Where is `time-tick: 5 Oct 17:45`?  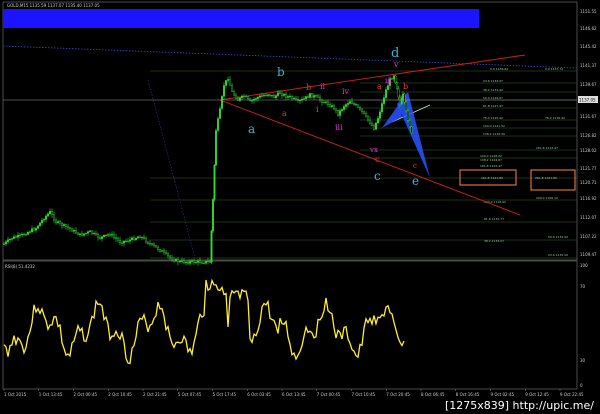 time-tick: 5 Oct 17:45 is located at coordinates (225, 394).